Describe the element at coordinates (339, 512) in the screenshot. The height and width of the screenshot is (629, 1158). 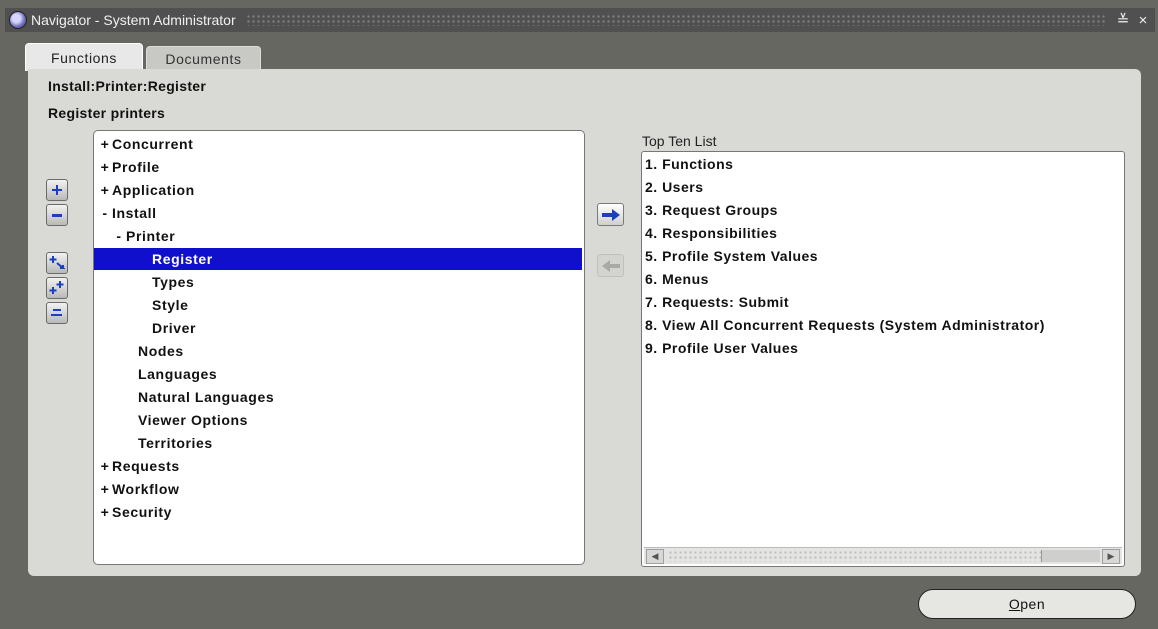
I see `tree-item-security: + Security` at that location.